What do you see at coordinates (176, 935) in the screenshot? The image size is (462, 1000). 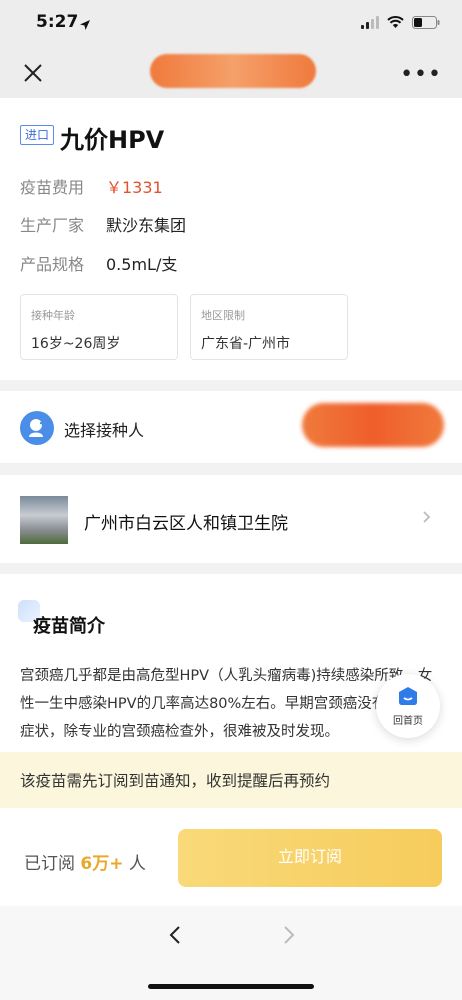 I see `back-icon` at bounding box center [176, 935].